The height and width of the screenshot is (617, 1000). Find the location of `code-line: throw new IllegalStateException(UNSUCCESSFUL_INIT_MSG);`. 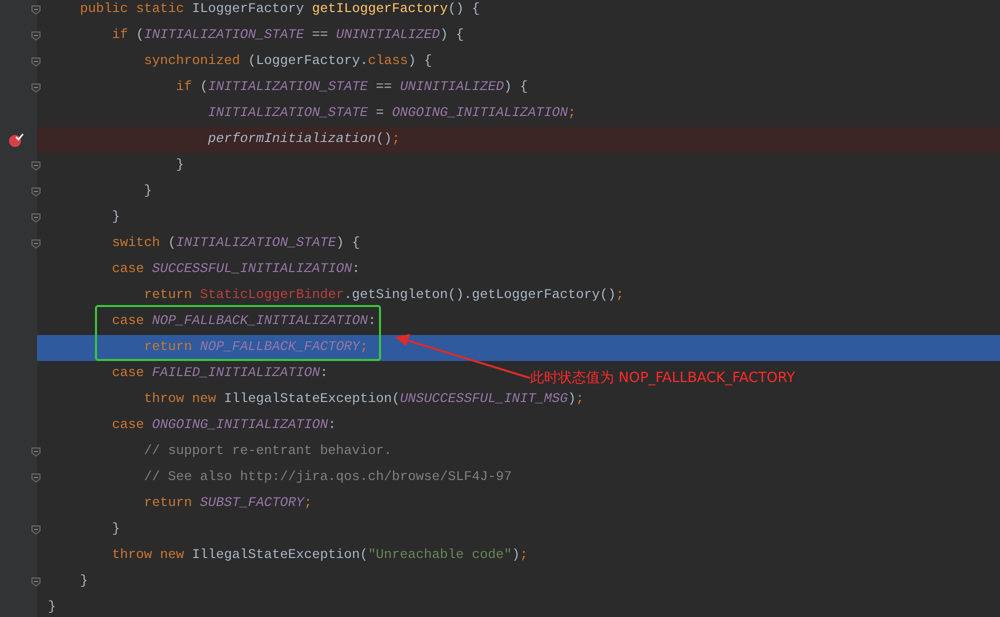

code-line: throw new IllegalStateException(UNSUCCESSFUL_INIT_MSG); is located at coordinates (363, 400).